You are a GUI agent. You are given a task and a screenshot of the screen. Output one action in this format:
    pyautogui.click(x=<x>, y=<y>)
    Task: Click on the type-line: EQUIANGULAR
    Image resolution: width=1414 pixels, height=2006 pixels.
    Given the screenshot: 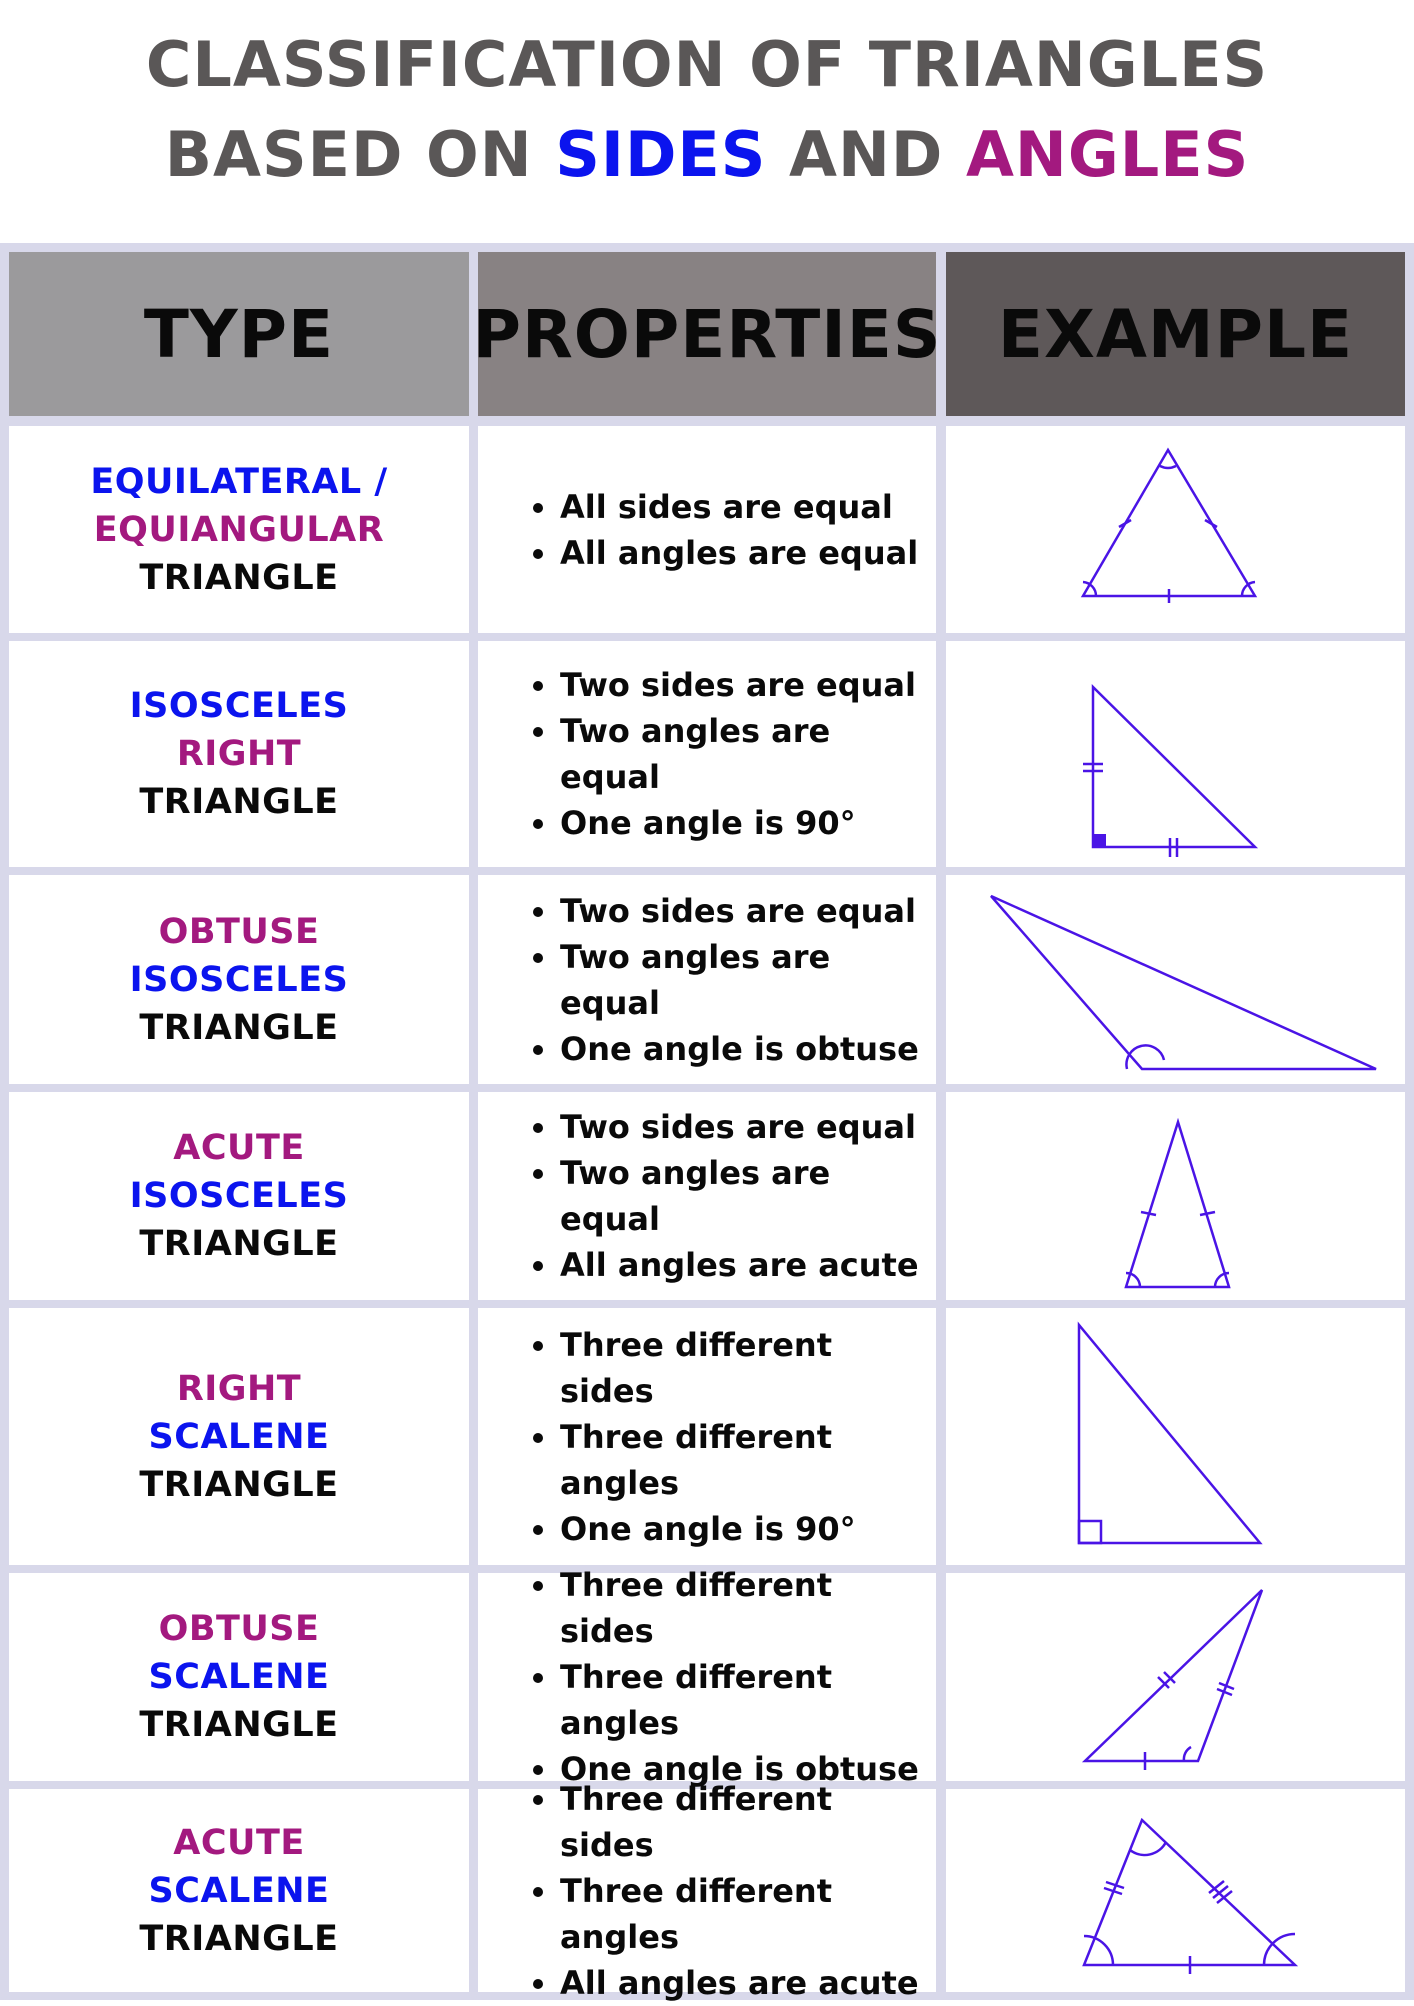 What is the action you would take?
    pyautogui.click(x=239, y=529)
    